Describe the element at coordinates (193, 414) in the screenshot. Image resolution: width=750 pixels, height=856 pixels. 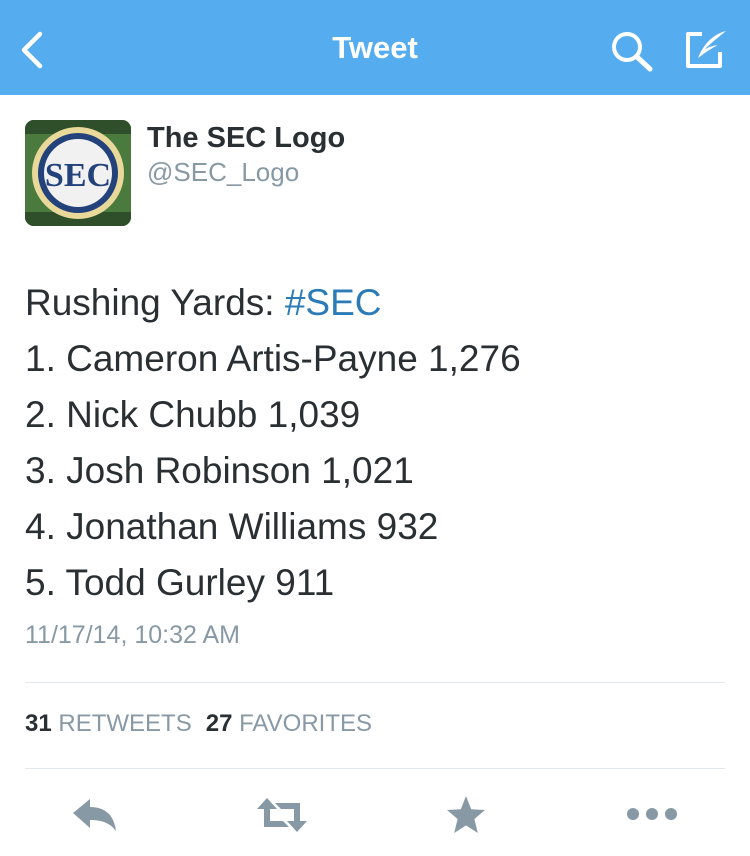
I see `tweet-text-line-2: 2. Nick Chubb 1,039` at that location.